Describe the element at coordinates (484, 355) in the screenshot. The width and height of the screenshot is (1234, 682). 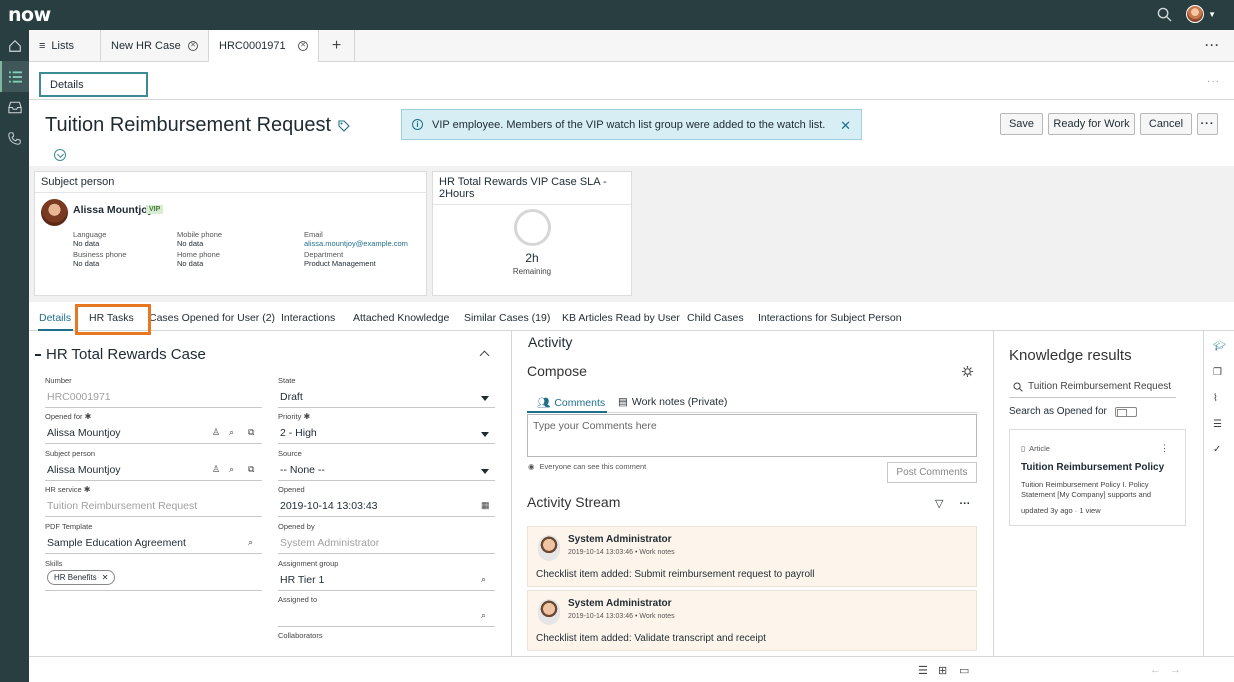
I see `chevron-up-icon` at that location.